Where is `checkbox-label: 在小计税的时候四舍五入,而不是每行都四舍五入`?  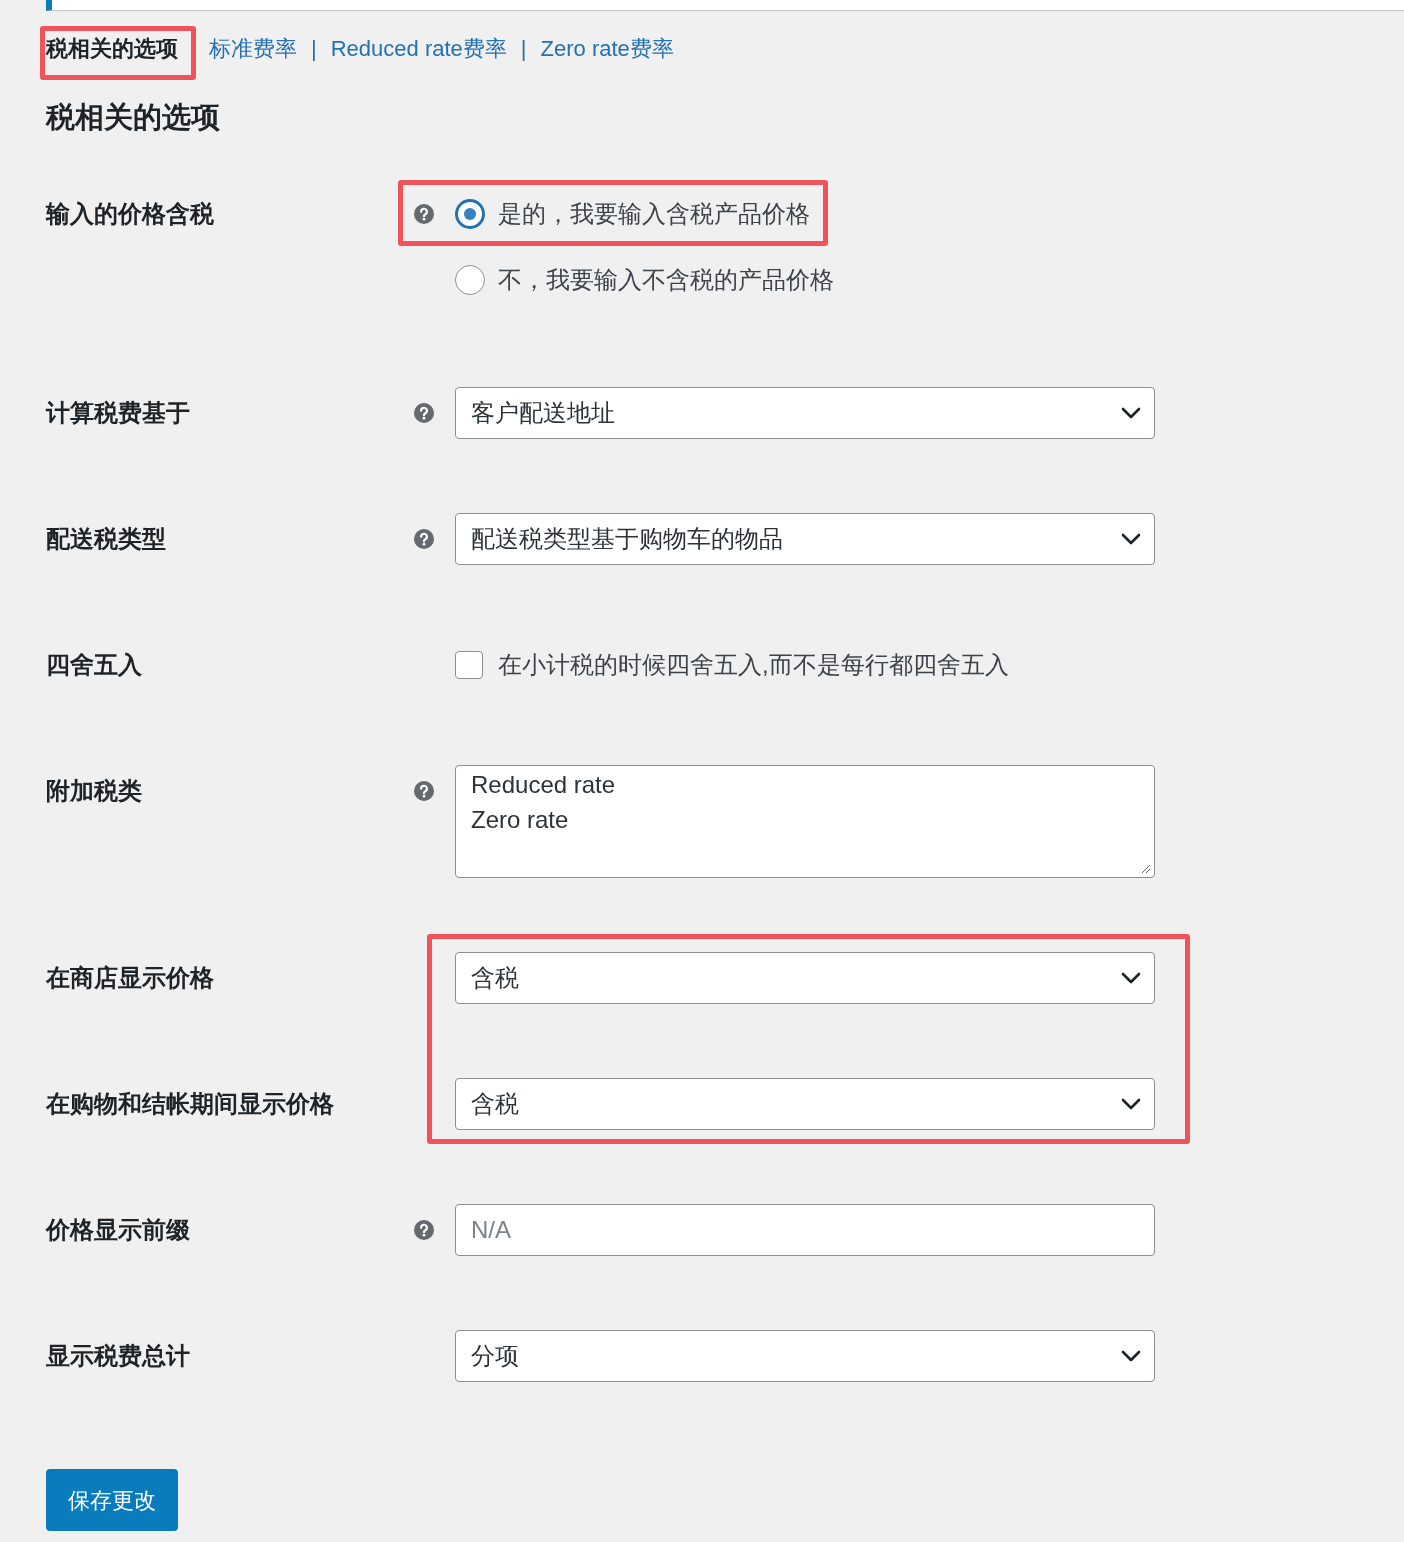 checkbox-label: 在小计税的时候四舍五入,而不是每行都四舍五入 is located at coordinates (753, 665).